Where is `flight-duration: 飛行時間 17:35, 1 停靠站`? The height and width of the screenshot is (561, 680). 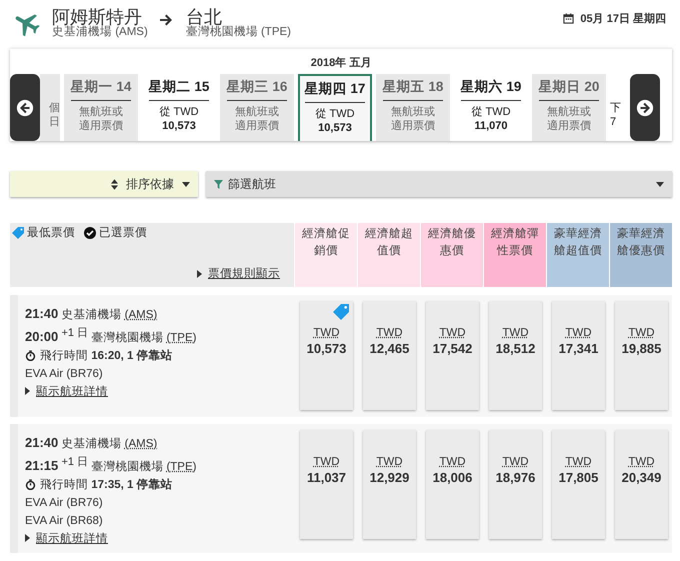
flight-duration: 飛行時間 17:35, 1 停靠站 is located at coordinates (106, 485).